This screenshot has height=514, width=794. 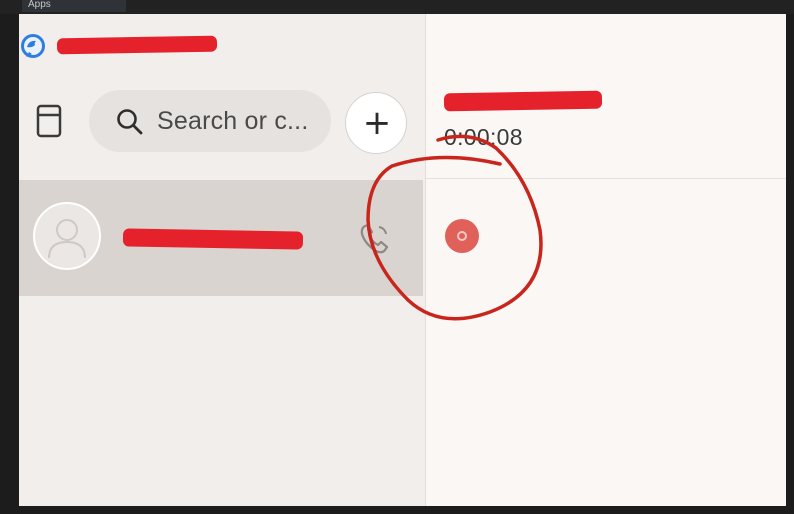 I want to click on app-logo-icon, so click(x=33, y=46).